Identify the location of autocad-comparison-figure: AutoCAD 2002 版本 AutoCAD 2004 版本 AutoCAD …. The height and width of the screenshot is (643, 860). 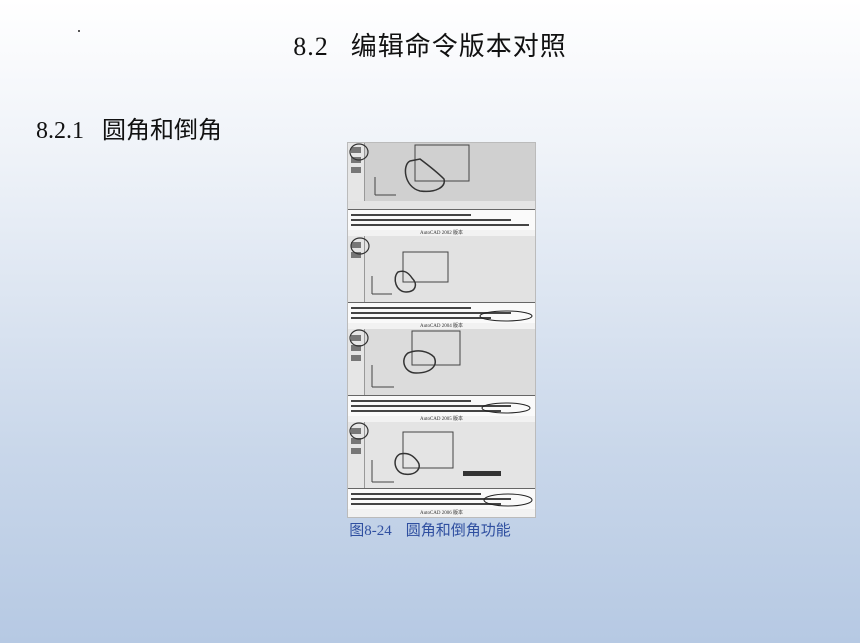
(441, 330).